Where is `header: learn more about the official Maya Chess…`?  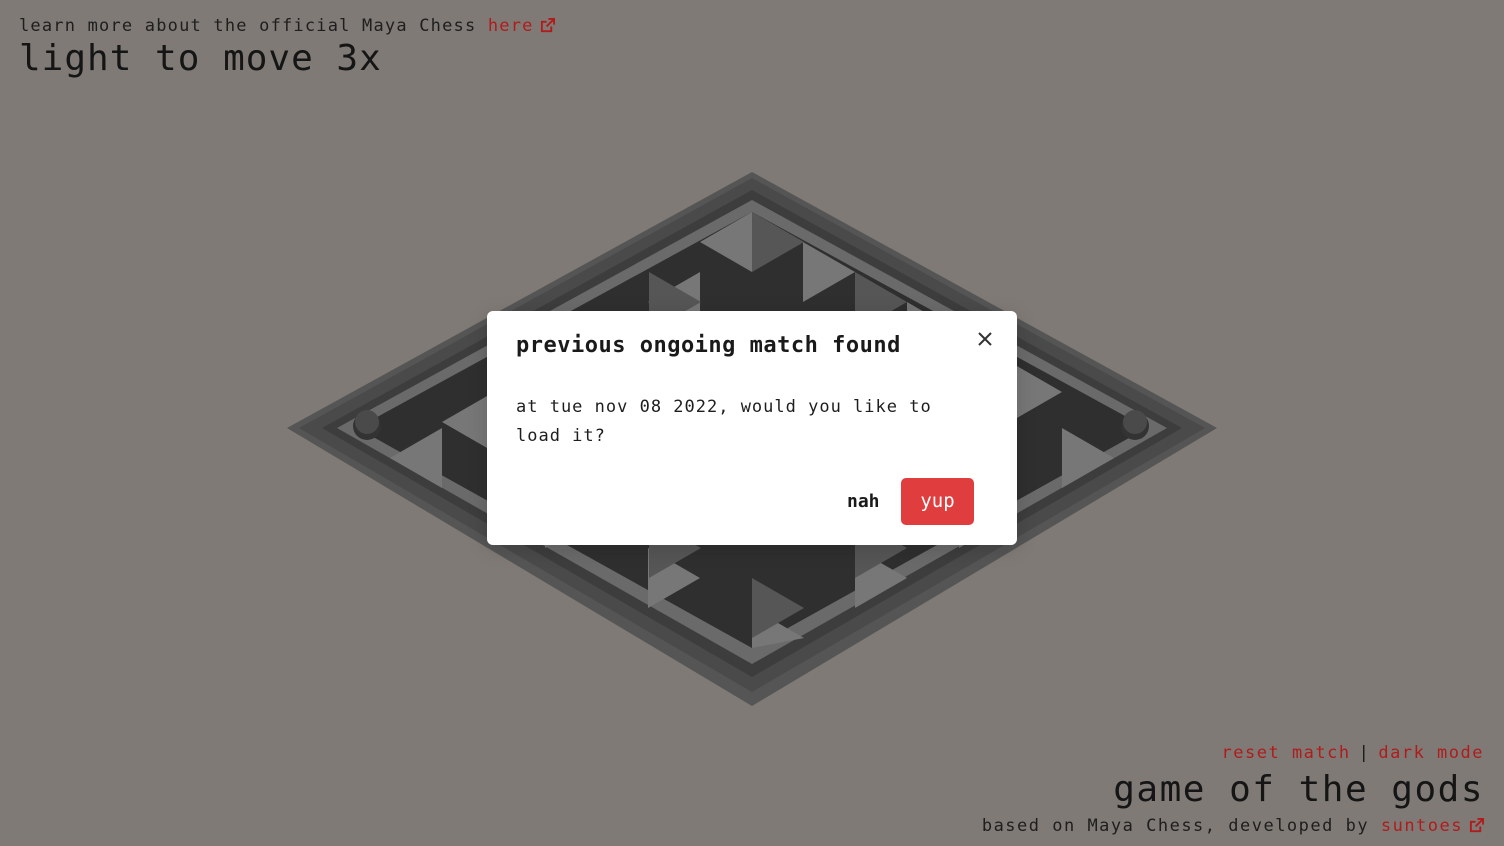
header: learn more about the official Maya Chess… is located at coordinates (287, 47).